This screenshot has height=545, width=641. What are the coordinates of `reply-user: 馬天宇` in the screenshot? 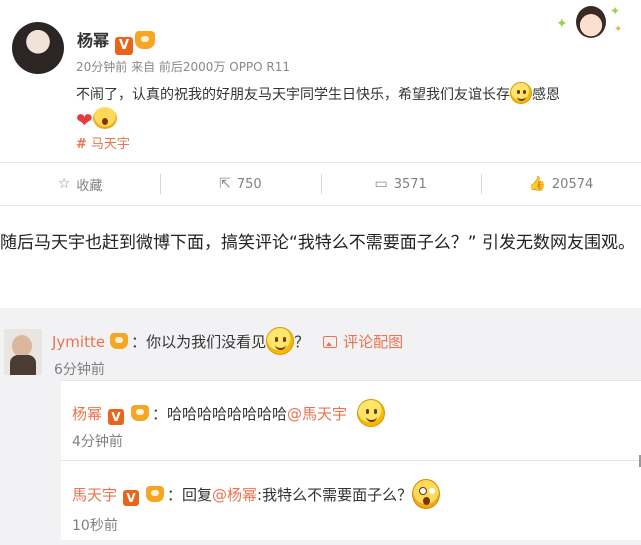 It's located at (94, 495).